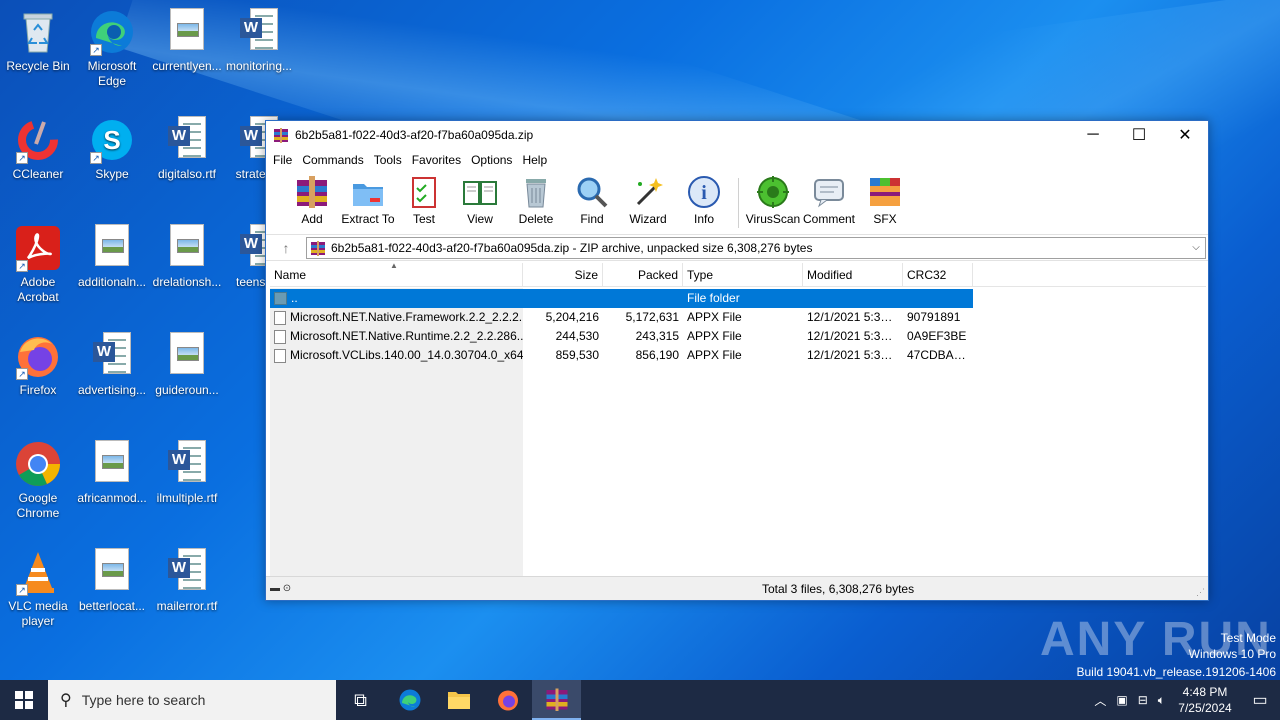 This screenshot has width=1280, height=720. What do you see at coordinates (1205, 708) in the screenshot?
I see `clock-date: 7/25/2024` at bounding box center [1205, 708].